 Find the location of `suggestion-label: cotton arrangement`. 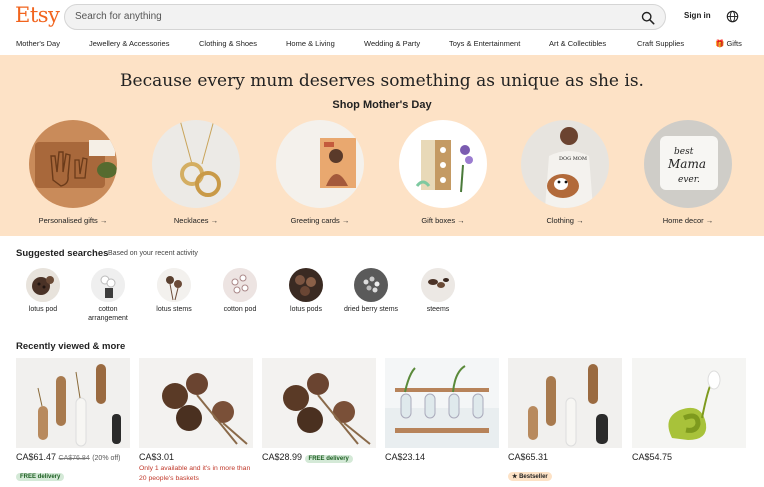

suggestion-label: cotton arrangement is located at coordinates (108, 314).